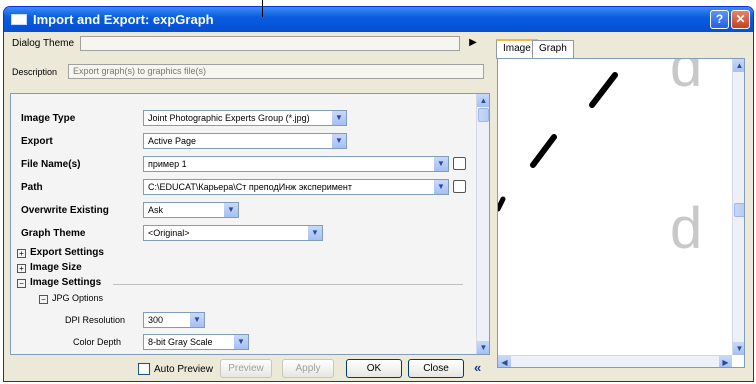  Describe the element at coordinates (740, 19) in the screenshot. I see `close-window-button: ✕` at that location.